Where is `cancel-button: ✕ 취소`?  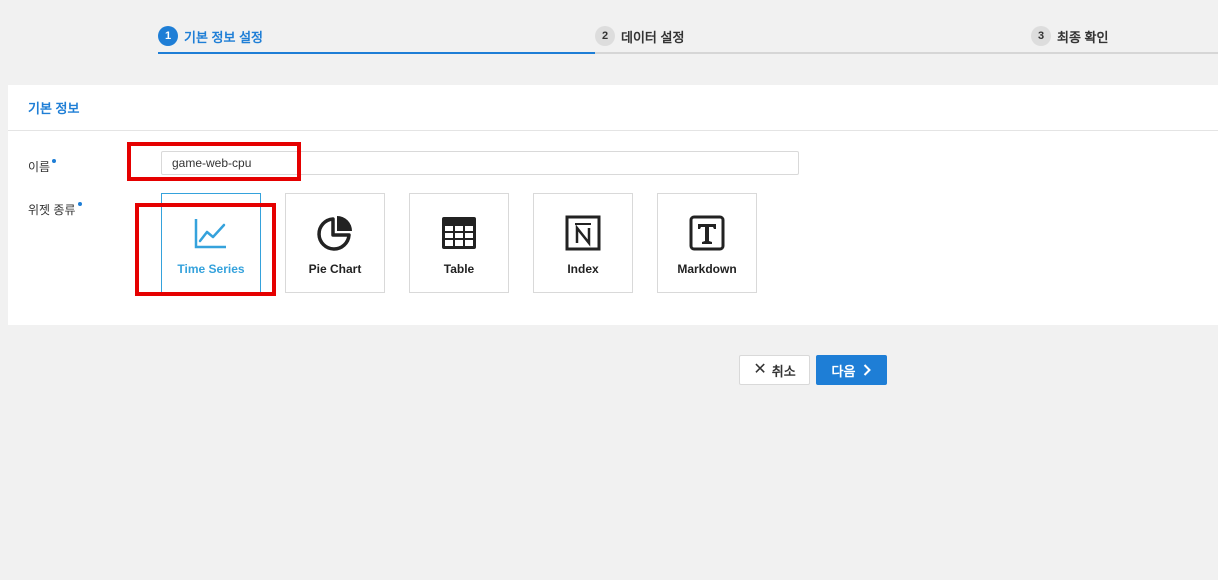 cancel-button: ✕ 취소 is located at coordinates (774, 370).